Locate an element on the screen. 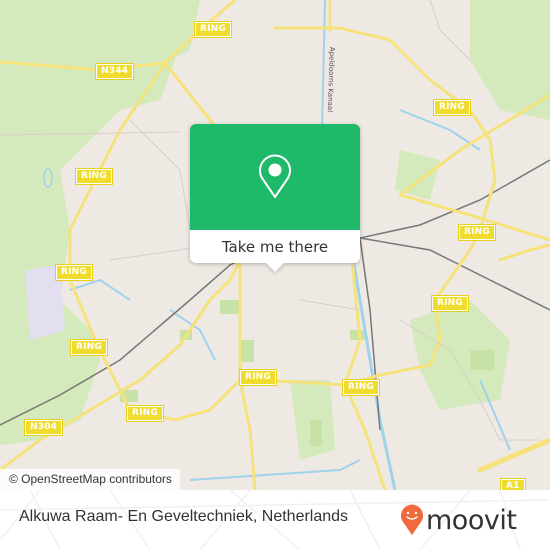 This screenshot has height=550, width=550. take-me-there-button: Take me there is located at coordinates (275, 246).